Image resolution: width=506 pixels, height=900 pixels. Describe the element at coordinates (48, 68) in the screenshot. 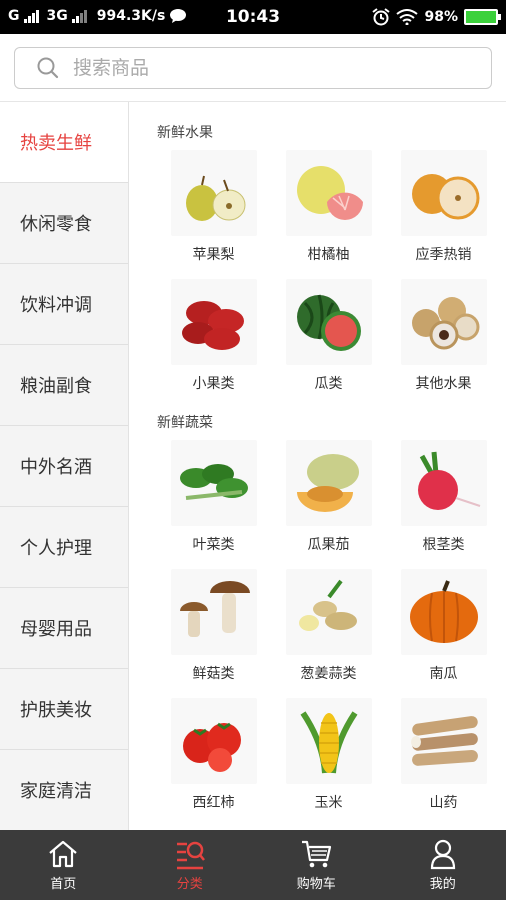

I see `search-icon` at that location.